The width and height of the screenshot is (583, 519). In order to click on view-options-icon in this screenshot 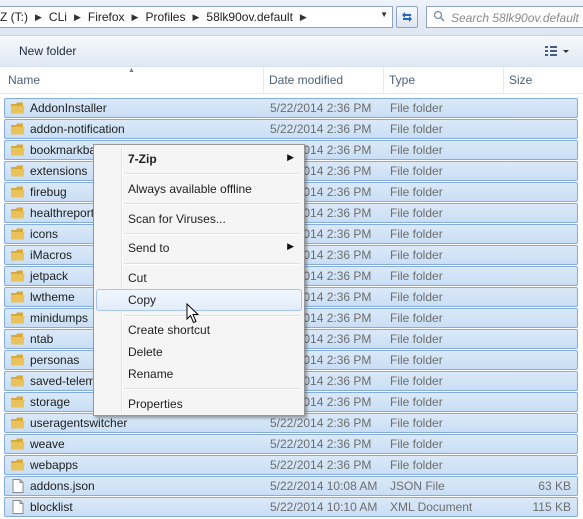, I will do `click(559, 52)`.